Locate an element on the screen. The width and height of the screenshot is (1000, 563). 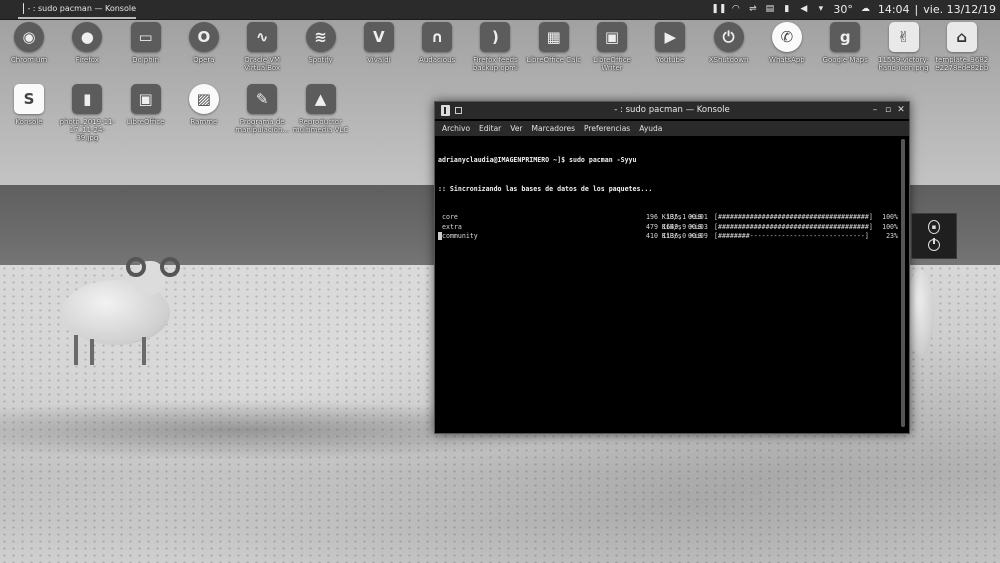
menu-archivo: Archivo is located at coordinates (456, 128).